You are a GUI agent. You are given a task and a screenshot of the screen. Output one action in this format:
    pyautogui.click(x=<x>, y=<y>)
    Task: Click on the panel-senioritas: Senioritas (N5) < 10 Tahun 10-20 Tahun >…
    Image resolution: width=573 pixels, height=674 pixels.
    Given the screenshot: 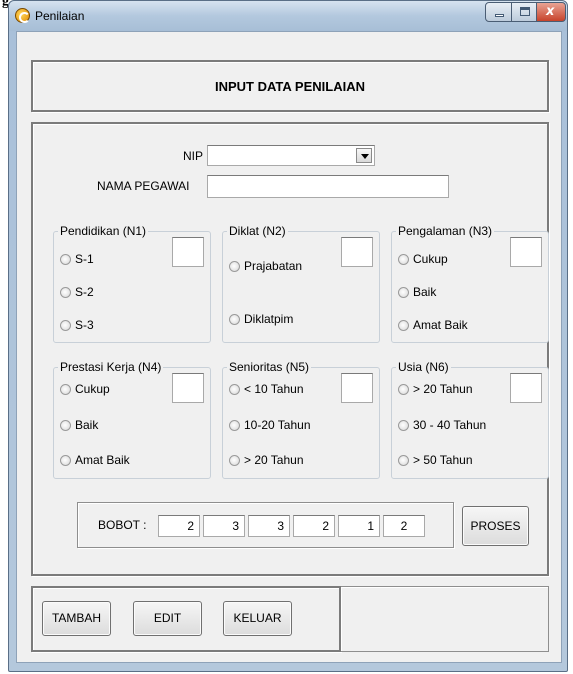 What is the action you would take?
    pyautogui.click(x=301, y=419)
    